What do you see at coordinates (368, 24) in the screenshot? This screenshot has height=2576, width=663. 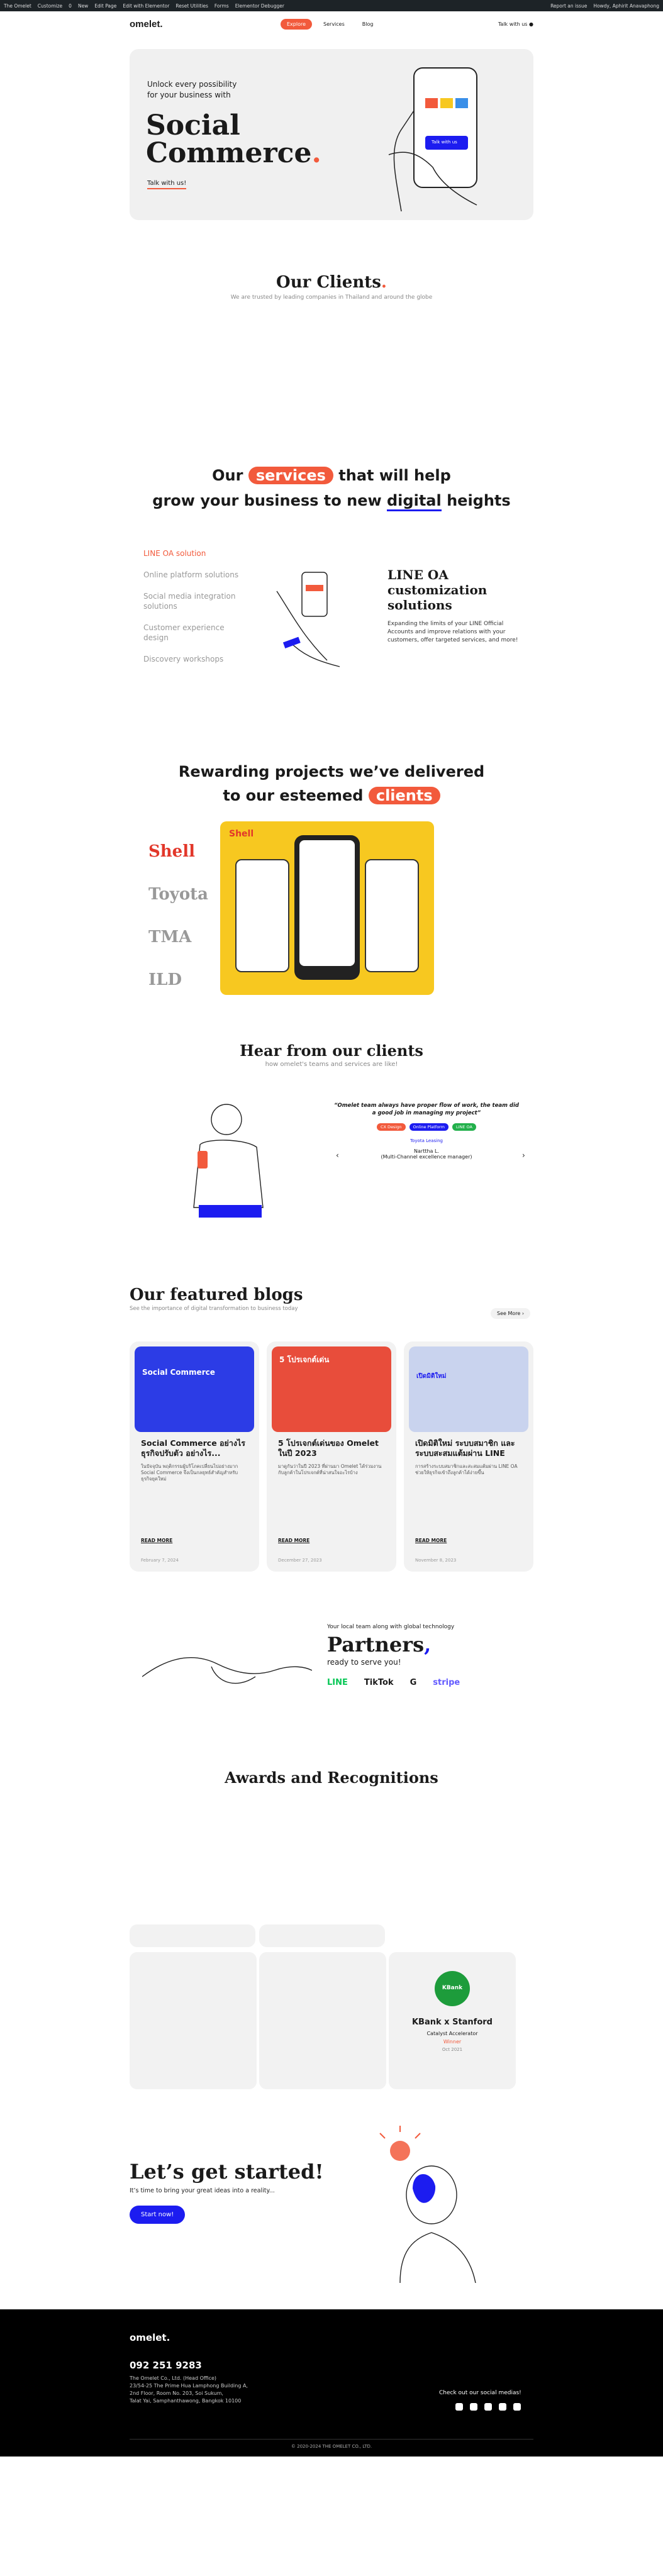 I see `nav-blog: Blog` at bounding box center [368, 24].